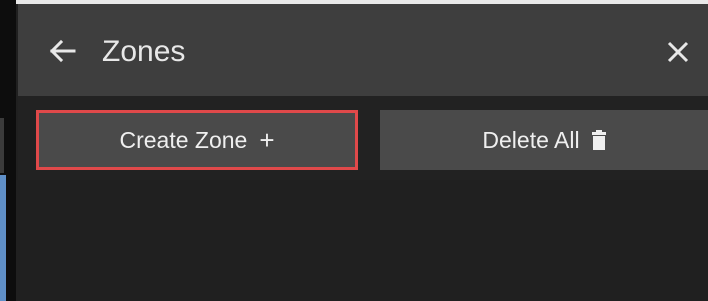  I want to click on close-button, so click(678, 52).